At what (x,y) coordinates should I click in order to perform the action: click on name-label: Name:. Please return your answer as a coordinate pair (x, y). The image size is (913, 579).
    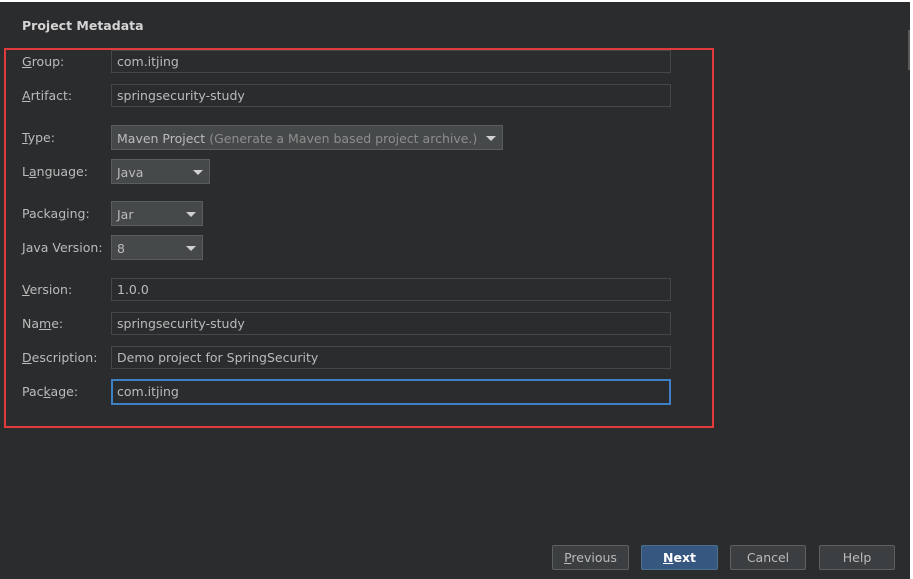
    Looking at the image, I should click on (43, 323).